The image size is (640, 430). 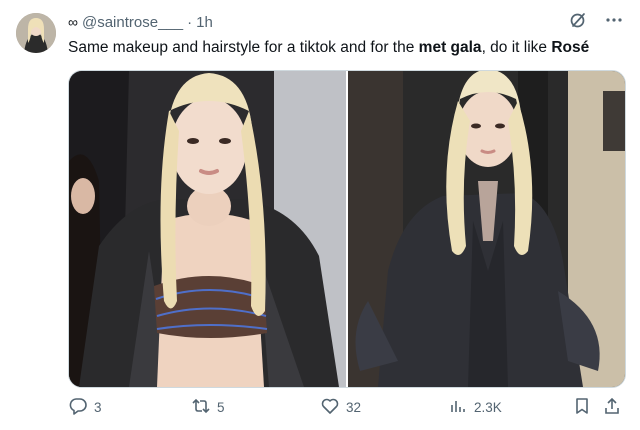 I want to click on tweet-text-bold-2: Rosé, so click(x=570, y=47).